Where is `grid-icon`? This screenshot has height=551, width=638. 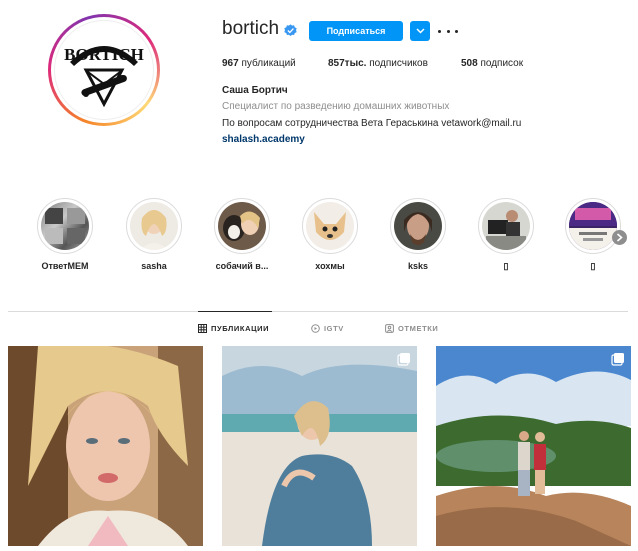 grid-icon is located at coordinates (202, 328).